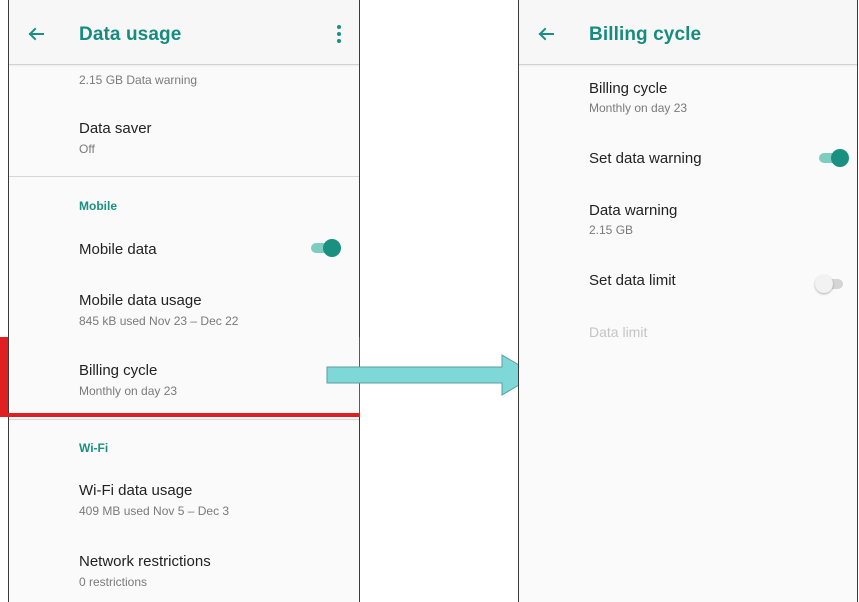 The height and width of the screenshot is (602, 859). I want to click on mobile-data-toggle, so click(326, 247).